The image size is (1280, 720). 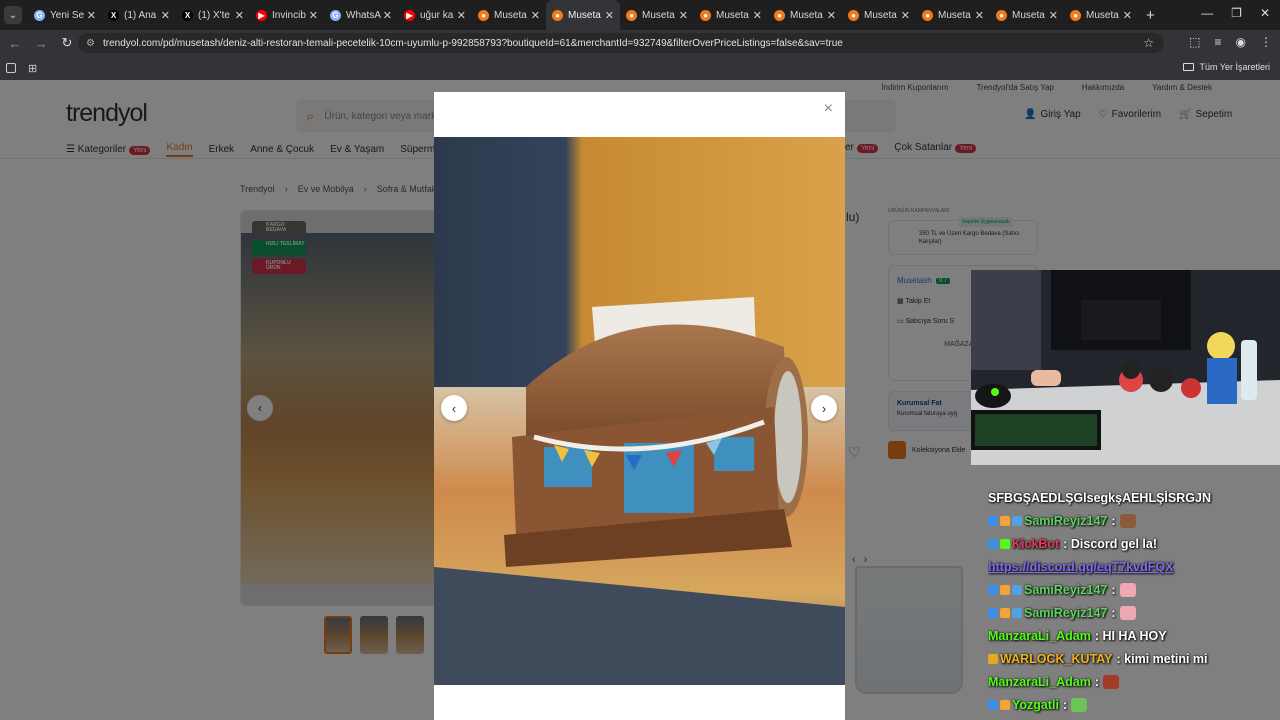 I want to click on bookmarks-bar: ⊞ Tüm Yer İşaretleri, so click(x=640, y=68).